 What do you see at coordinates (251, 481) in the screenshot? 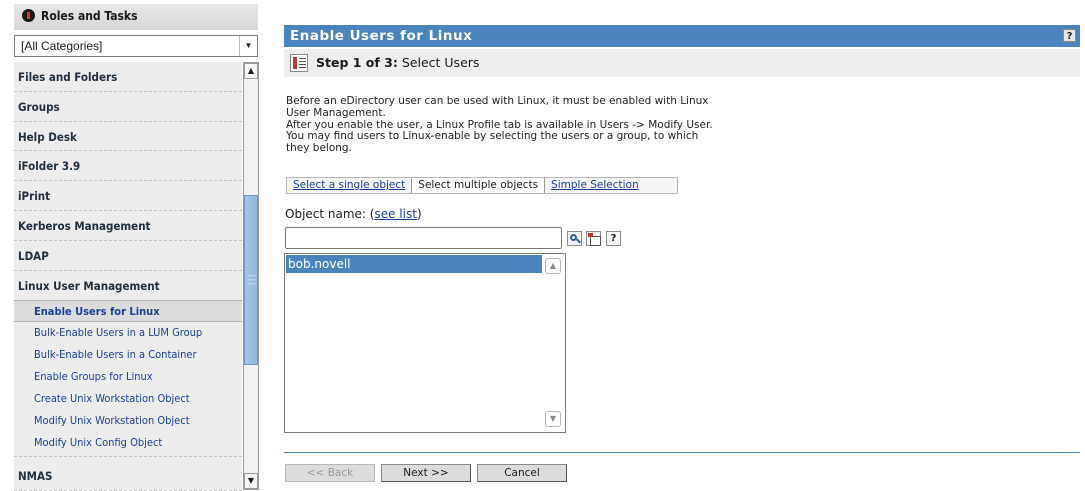
I see `scroll-down-icon: ▼` at bounding box center [251, 481].